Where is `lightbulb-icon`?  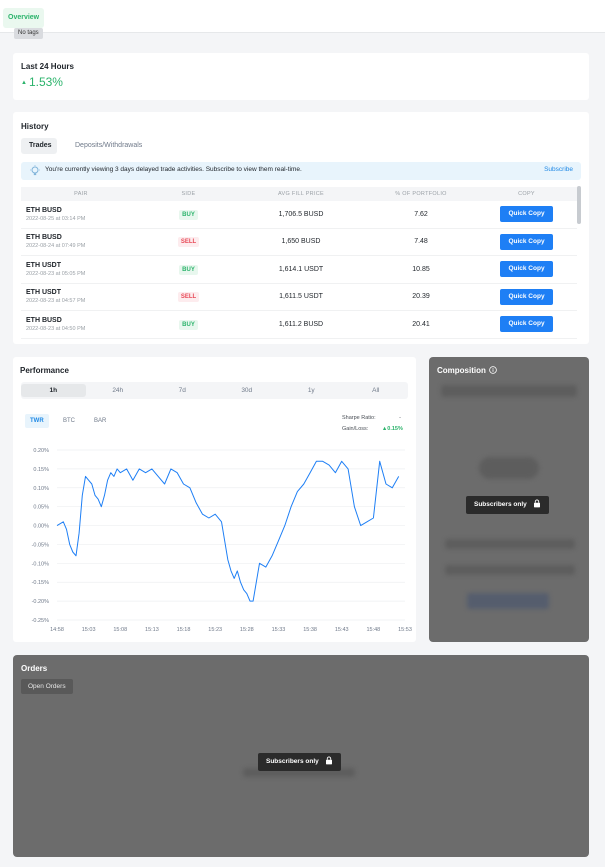
lightbulb-icon is located at coordinates (35, 170).